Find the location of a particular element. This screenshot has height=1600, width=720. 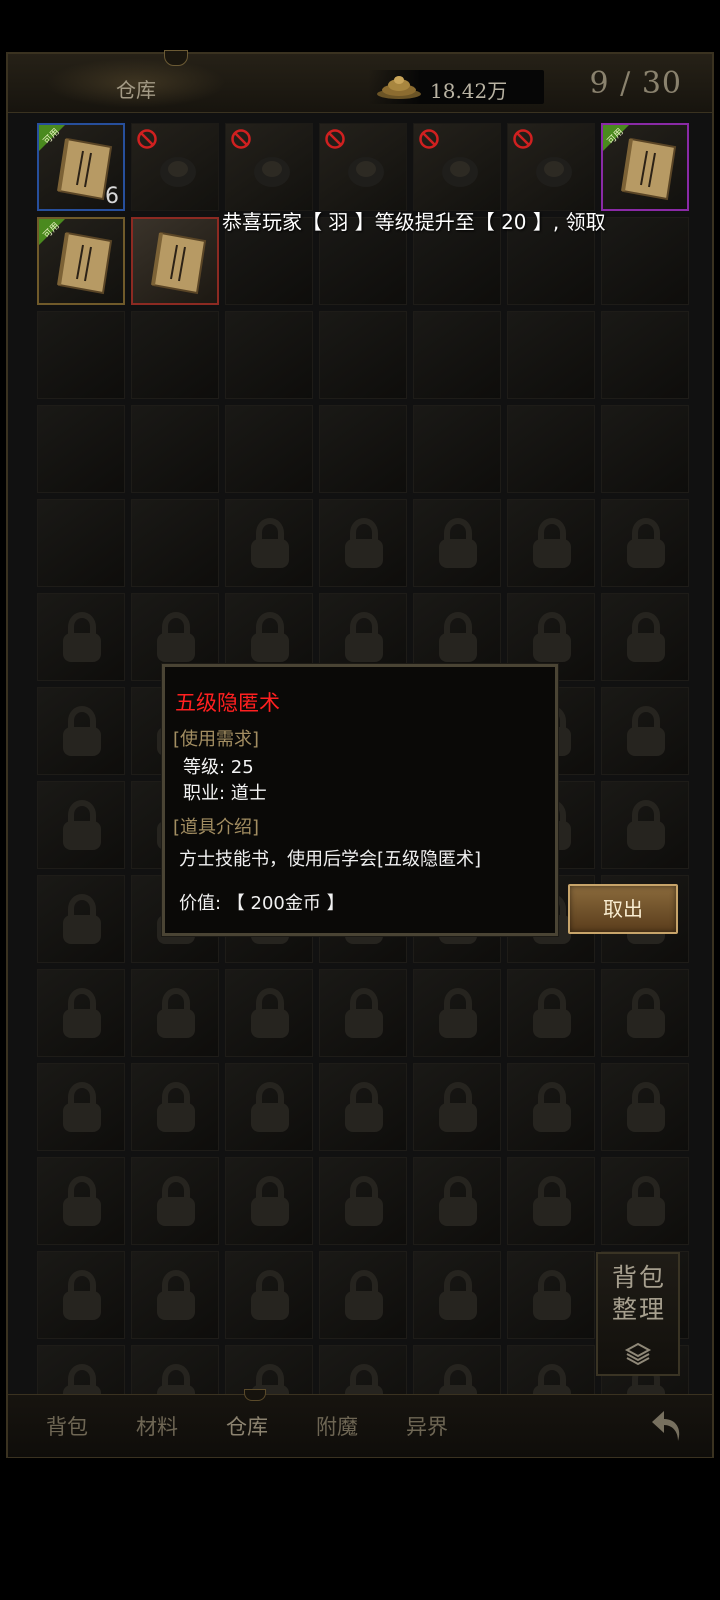

inventory-slot-skill-book-3: 可用 is located at coordinates (81, 261).